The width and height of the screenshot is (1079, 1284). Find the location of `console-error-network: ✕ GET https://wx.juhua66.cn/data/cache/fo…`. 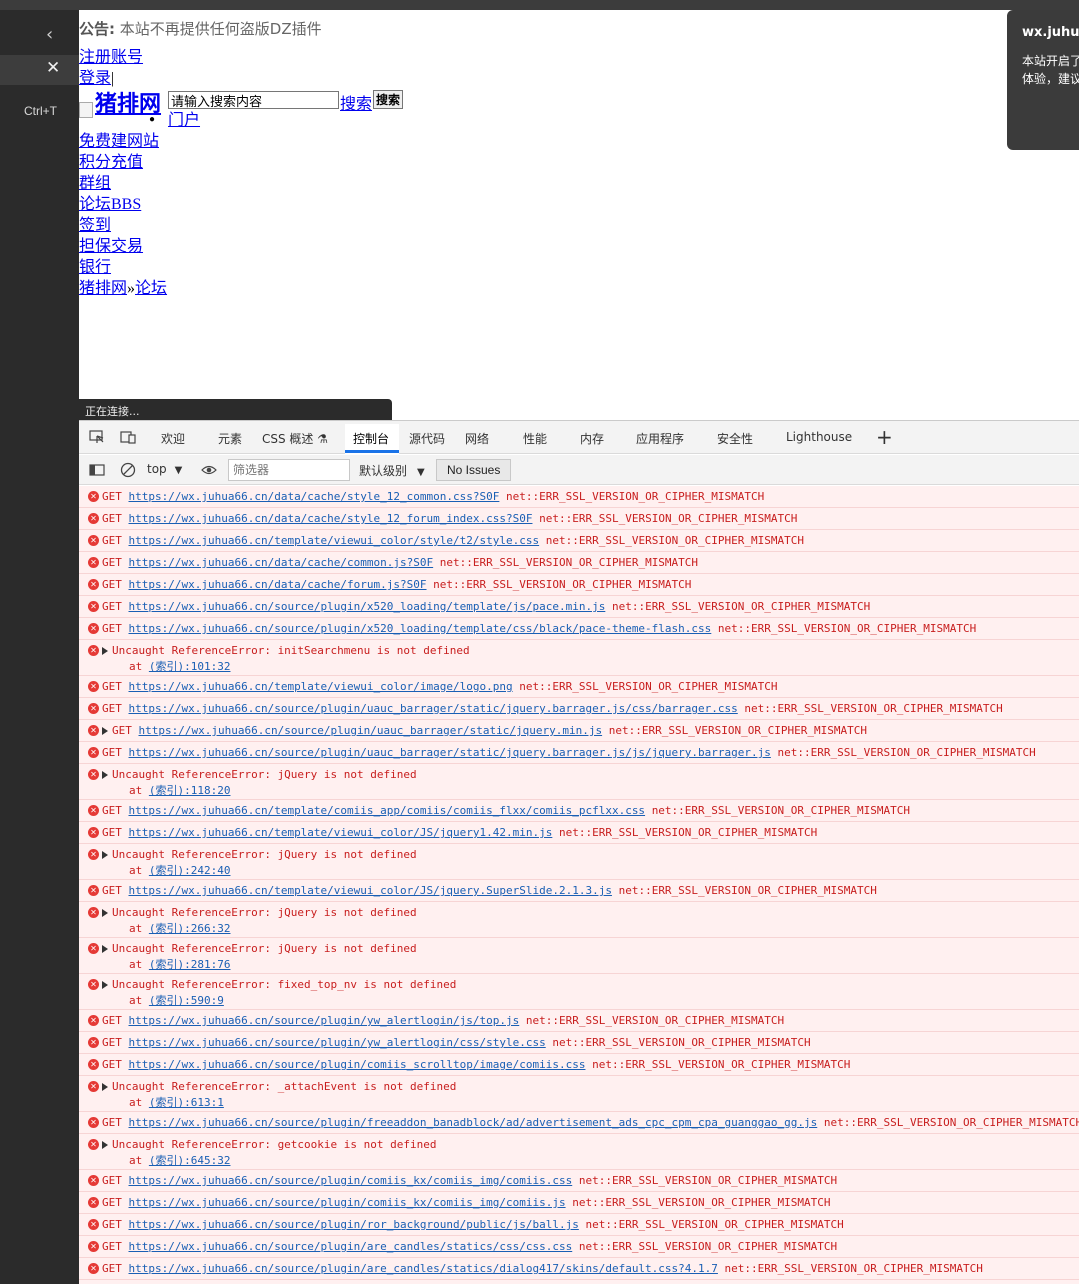

console-error-network: ✕ GET https://wx.juhua66.cn/data/cache/fo… is located at coordinates (579, 585).